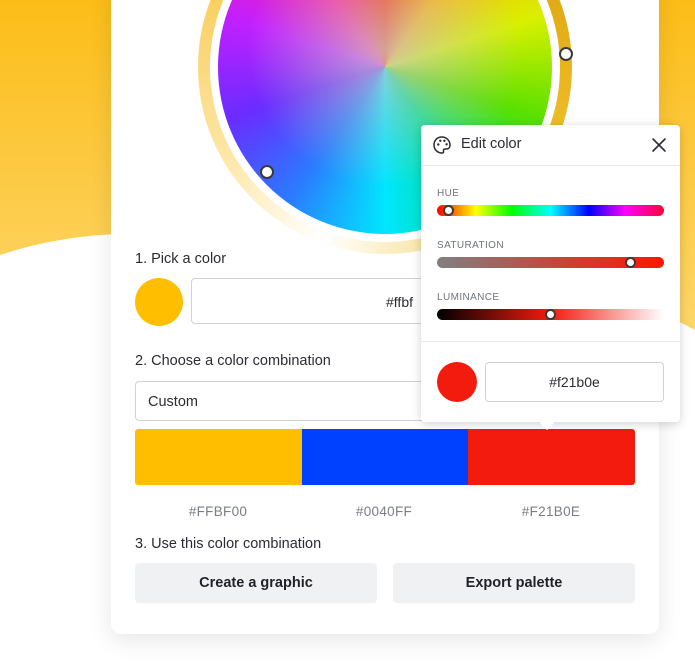  What do you see at coordinates (550, 210) in the screenshot?
I see `hue-slider` at bounding box center [550, 210].